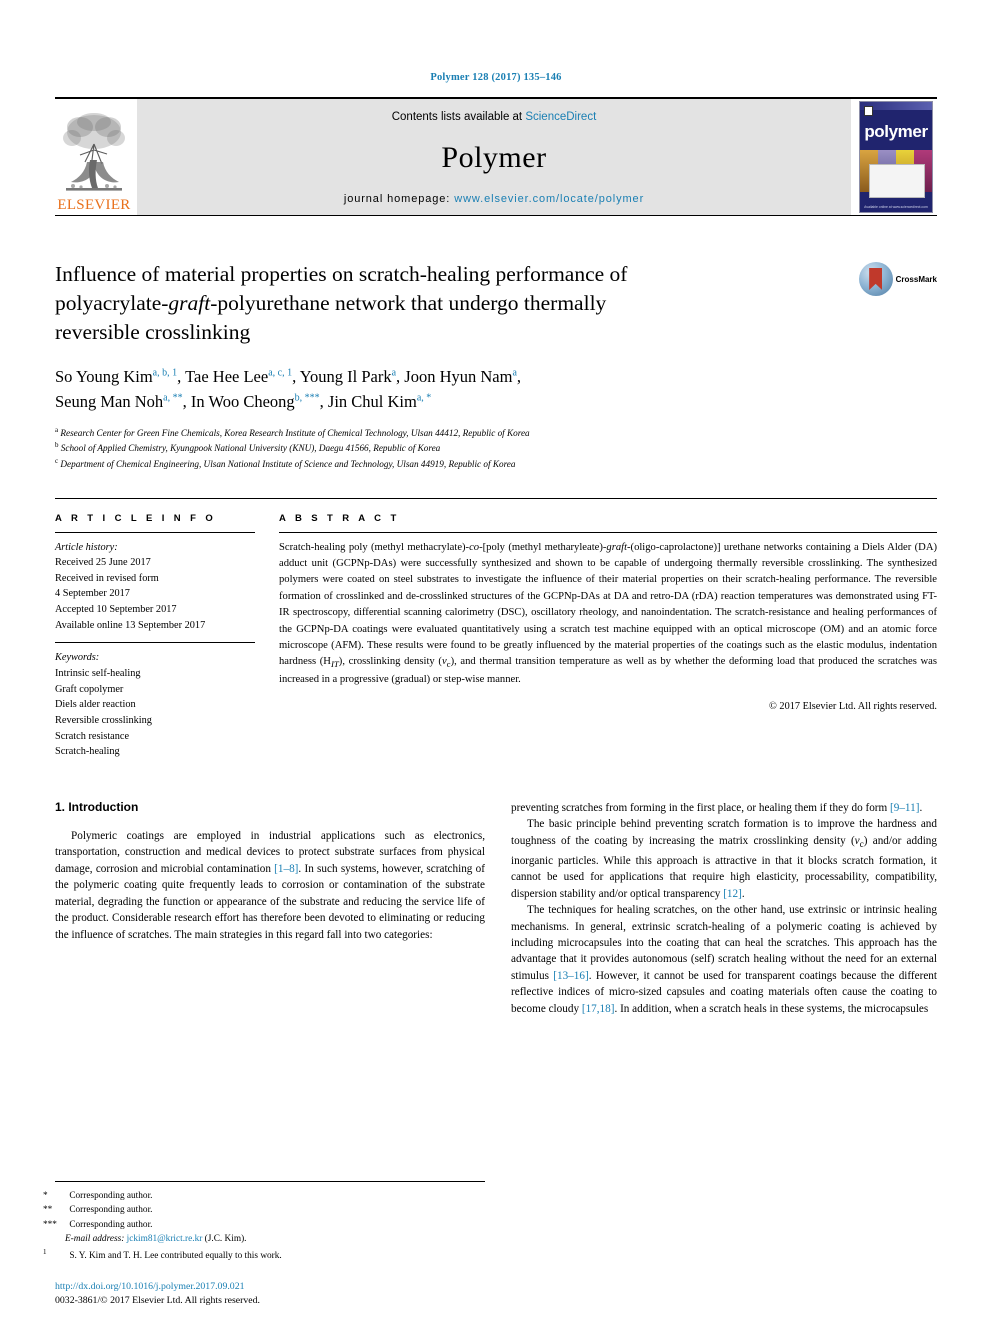 The height and width of the screenshot is (1323, 992). I want to click on keyword-item: Diels alder reaction, so click(95, 705).